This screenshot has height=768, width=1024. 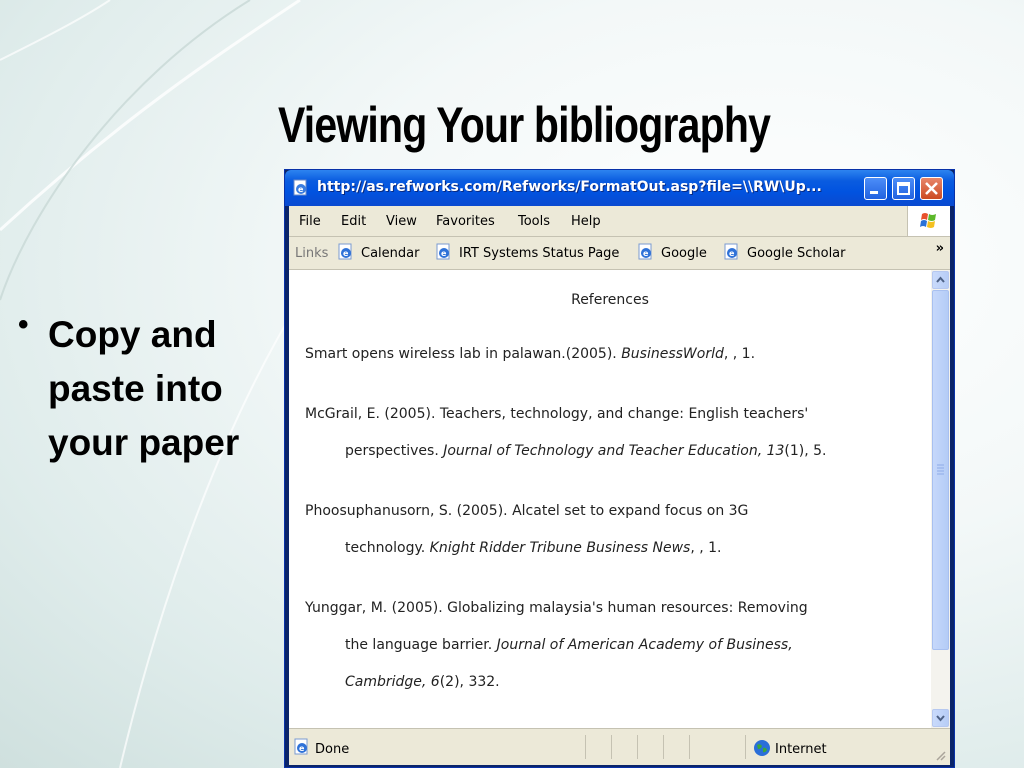 I want to click on link-label: Google, so click(x=684, y=253).